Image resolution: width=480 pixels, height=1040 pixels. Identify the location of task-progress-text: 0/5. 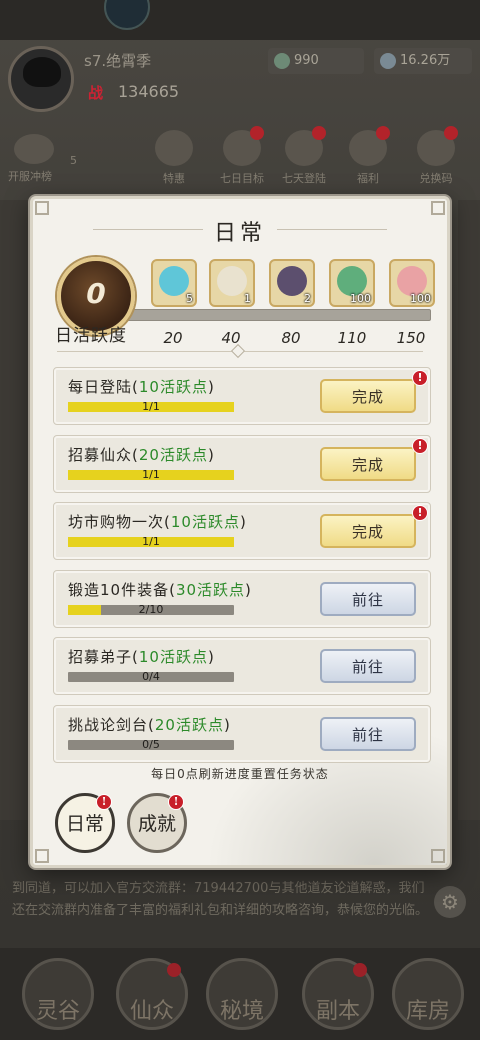
(151, 744).